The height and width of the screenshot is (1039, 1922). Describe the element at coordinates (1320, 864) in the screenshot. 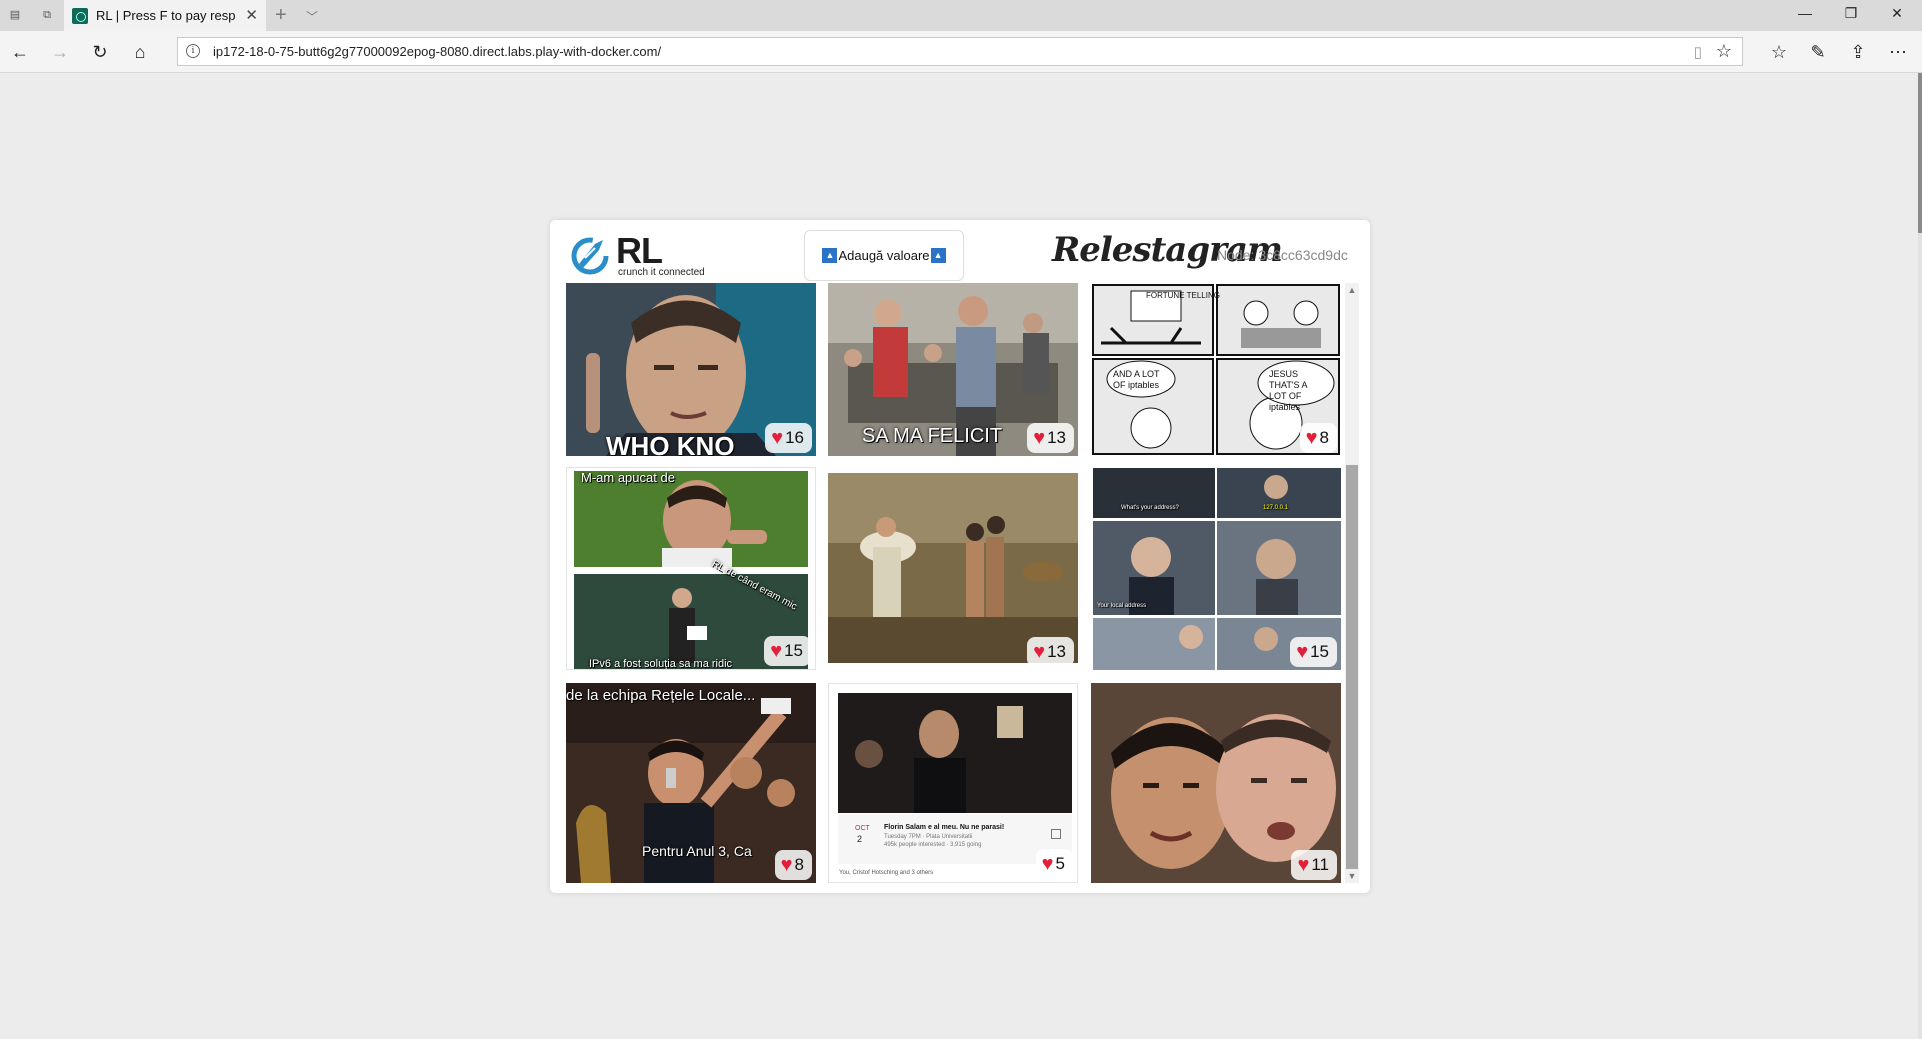

I see `like-count: 11` at that location.